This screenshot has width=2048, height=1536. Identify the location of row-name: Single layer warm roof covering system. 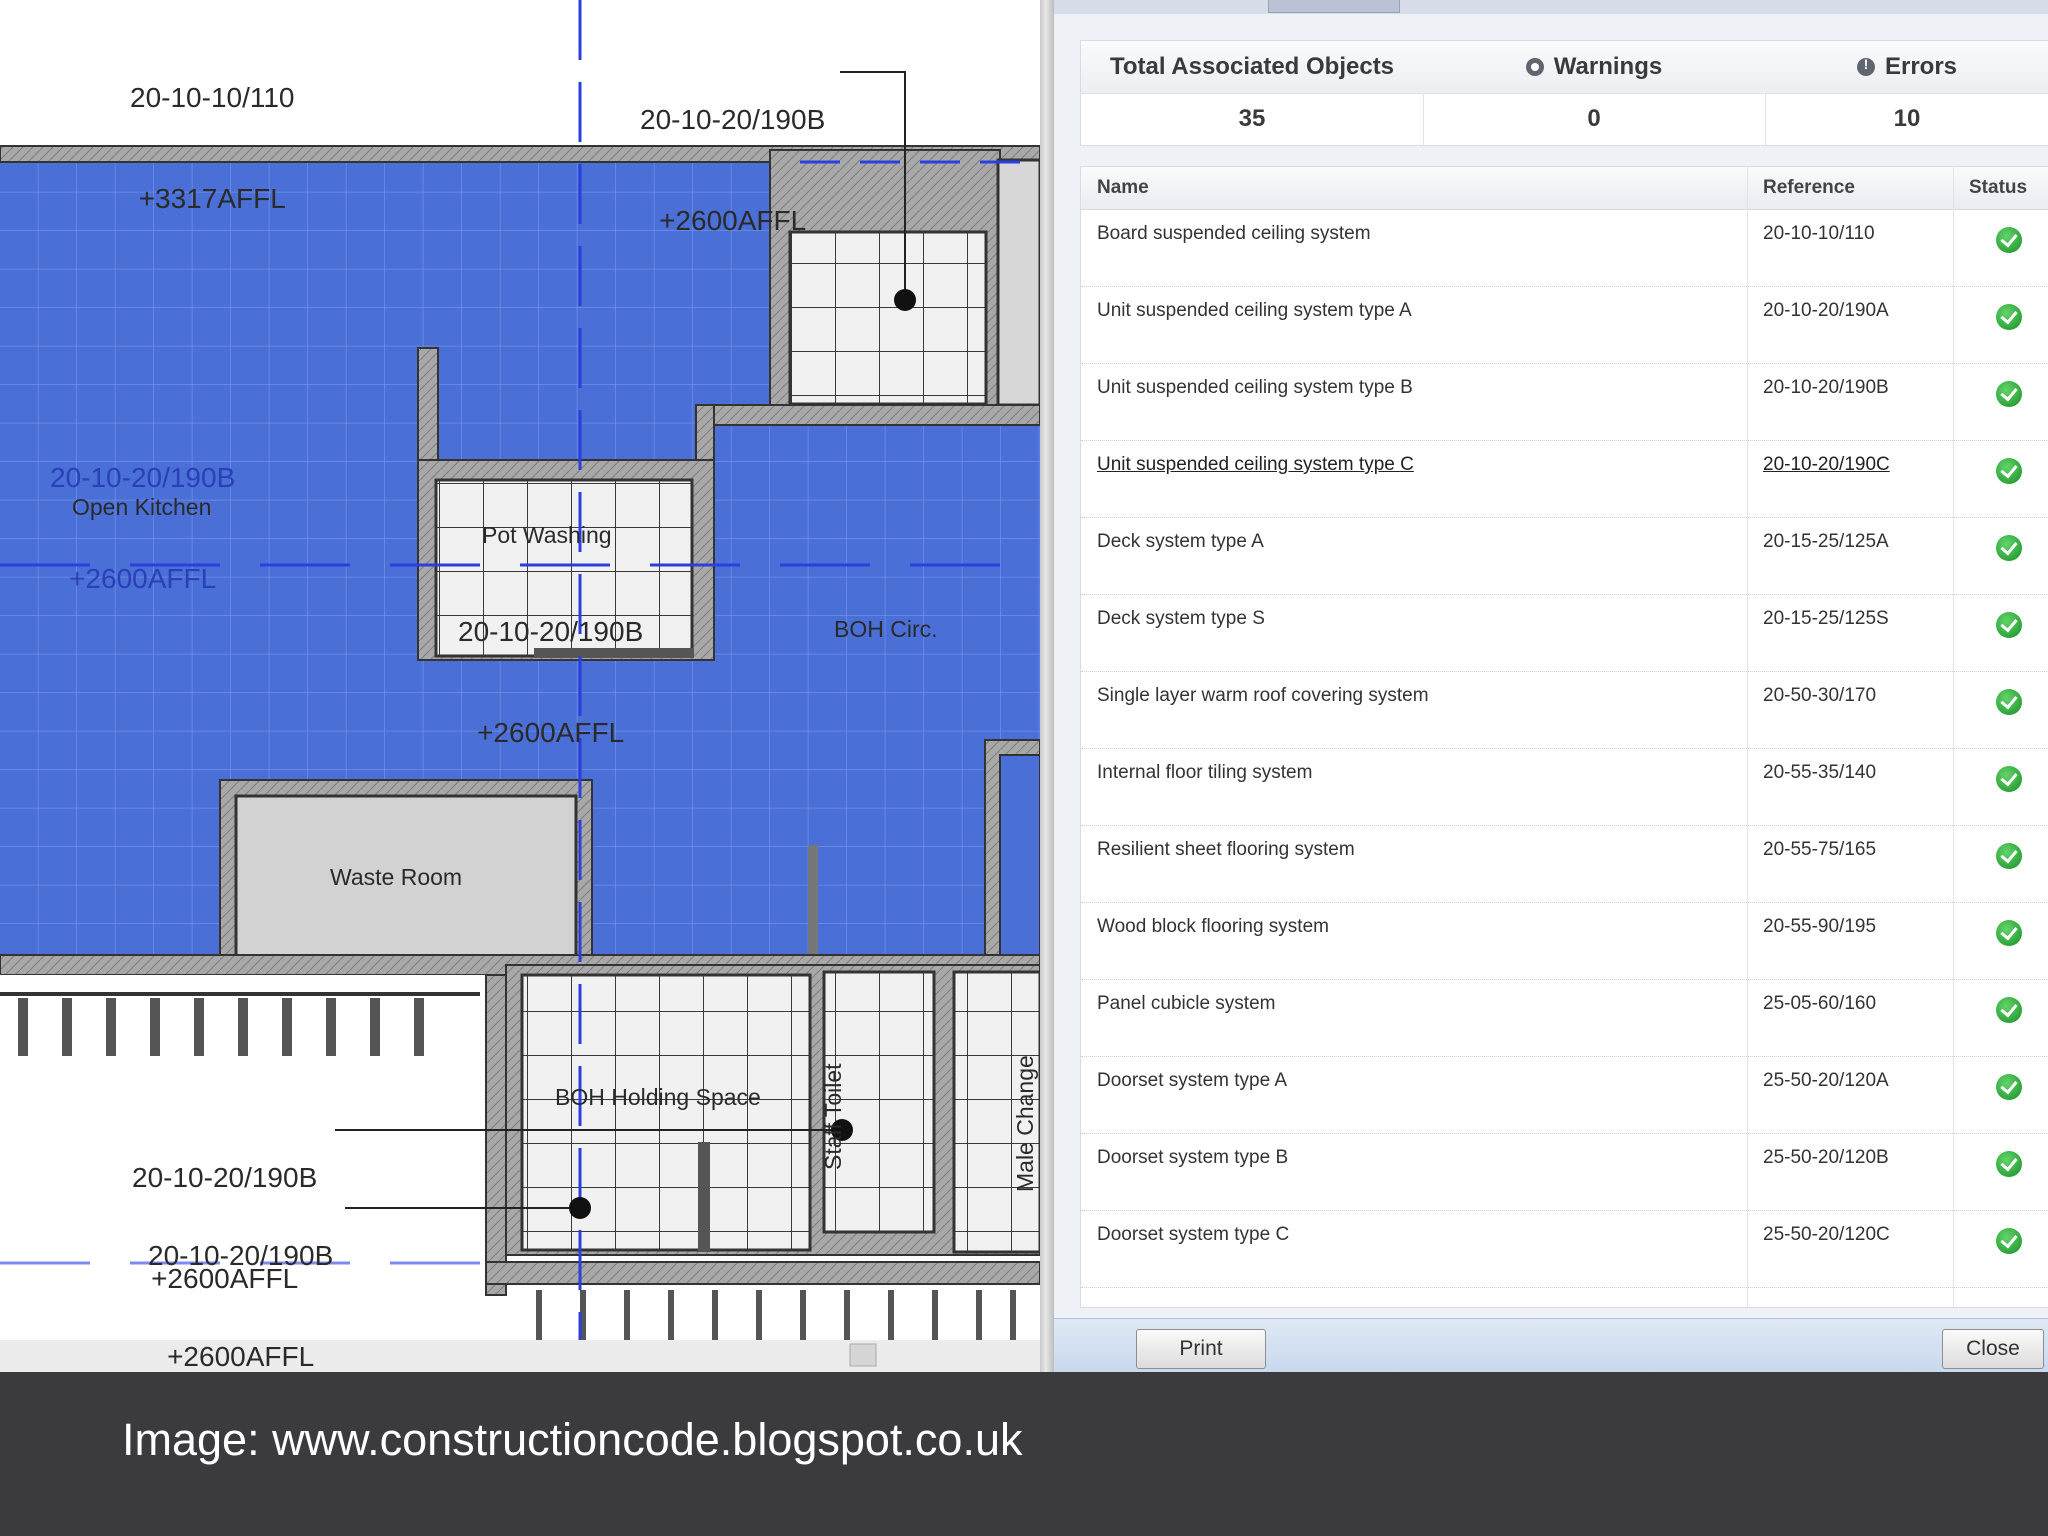
(1263, 696).